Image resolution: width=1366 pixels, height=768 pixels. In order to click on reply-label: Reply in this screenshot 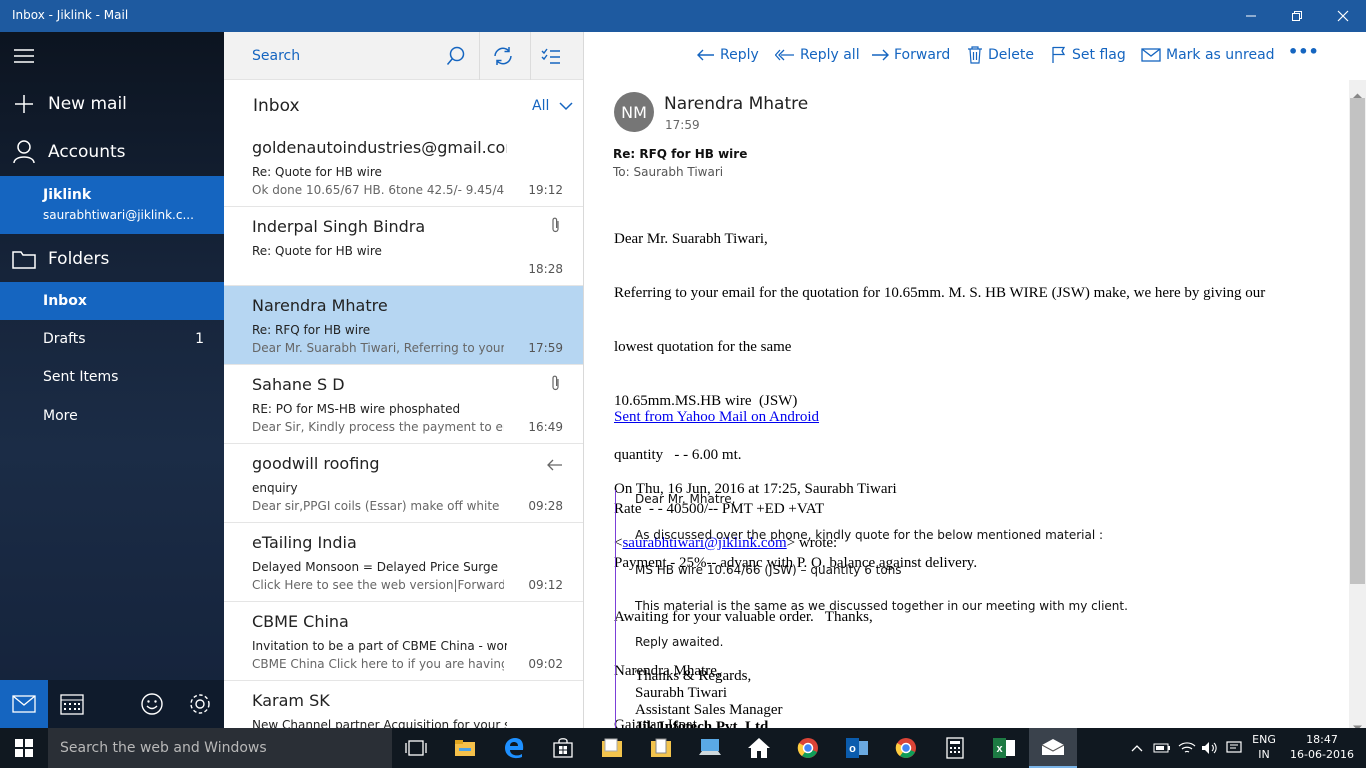, I will do `click(739, 55)`.